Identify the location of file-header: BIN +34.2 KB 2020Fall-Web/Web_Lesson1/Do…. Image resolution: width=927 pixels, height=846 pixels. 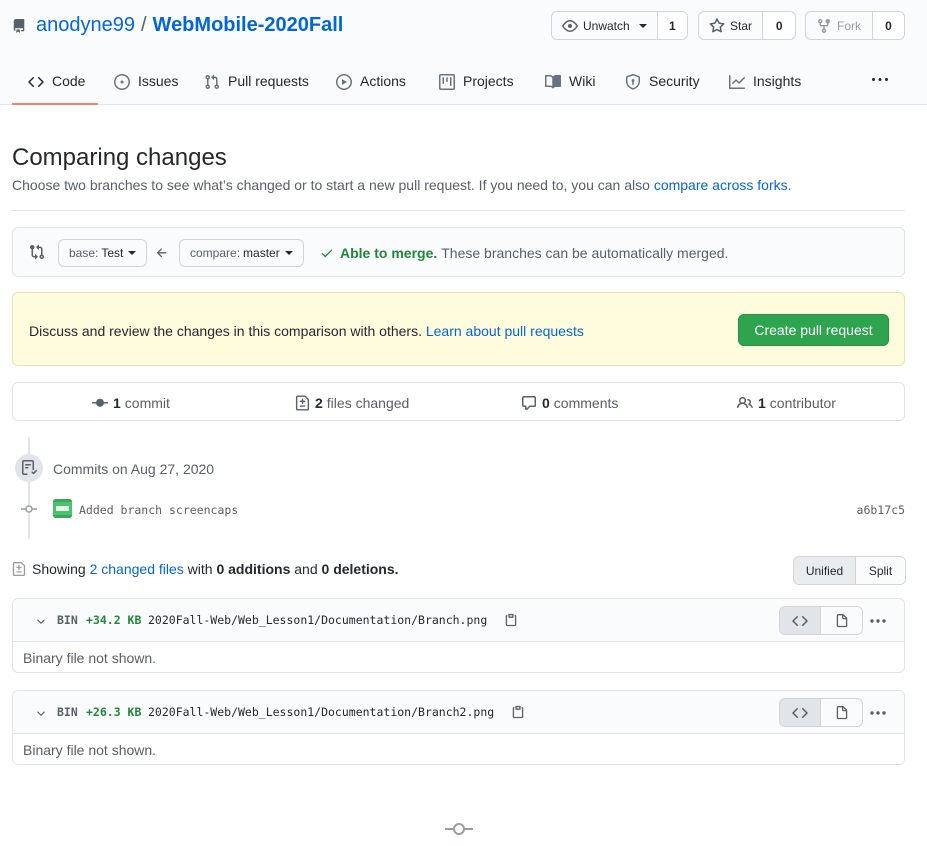
(458, 620).